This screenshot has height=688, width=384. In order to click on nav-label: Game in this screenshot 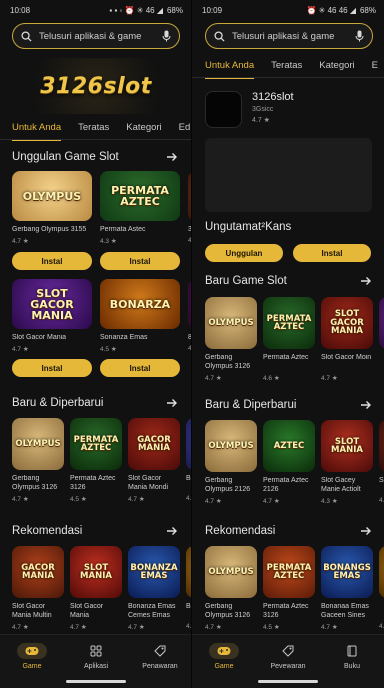, I will do `click(32, 666)`.